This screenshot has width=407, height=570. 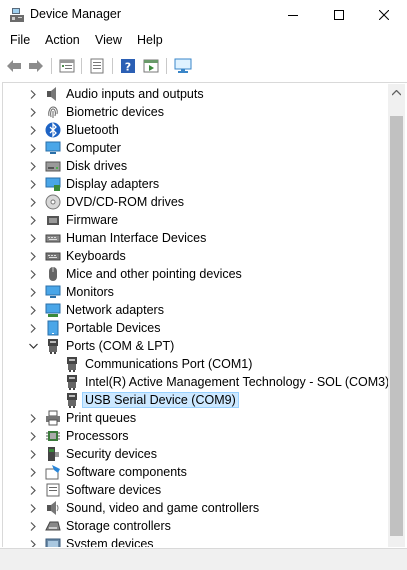 I want to click on back-arrow-icon, so click(x=14, y=66).